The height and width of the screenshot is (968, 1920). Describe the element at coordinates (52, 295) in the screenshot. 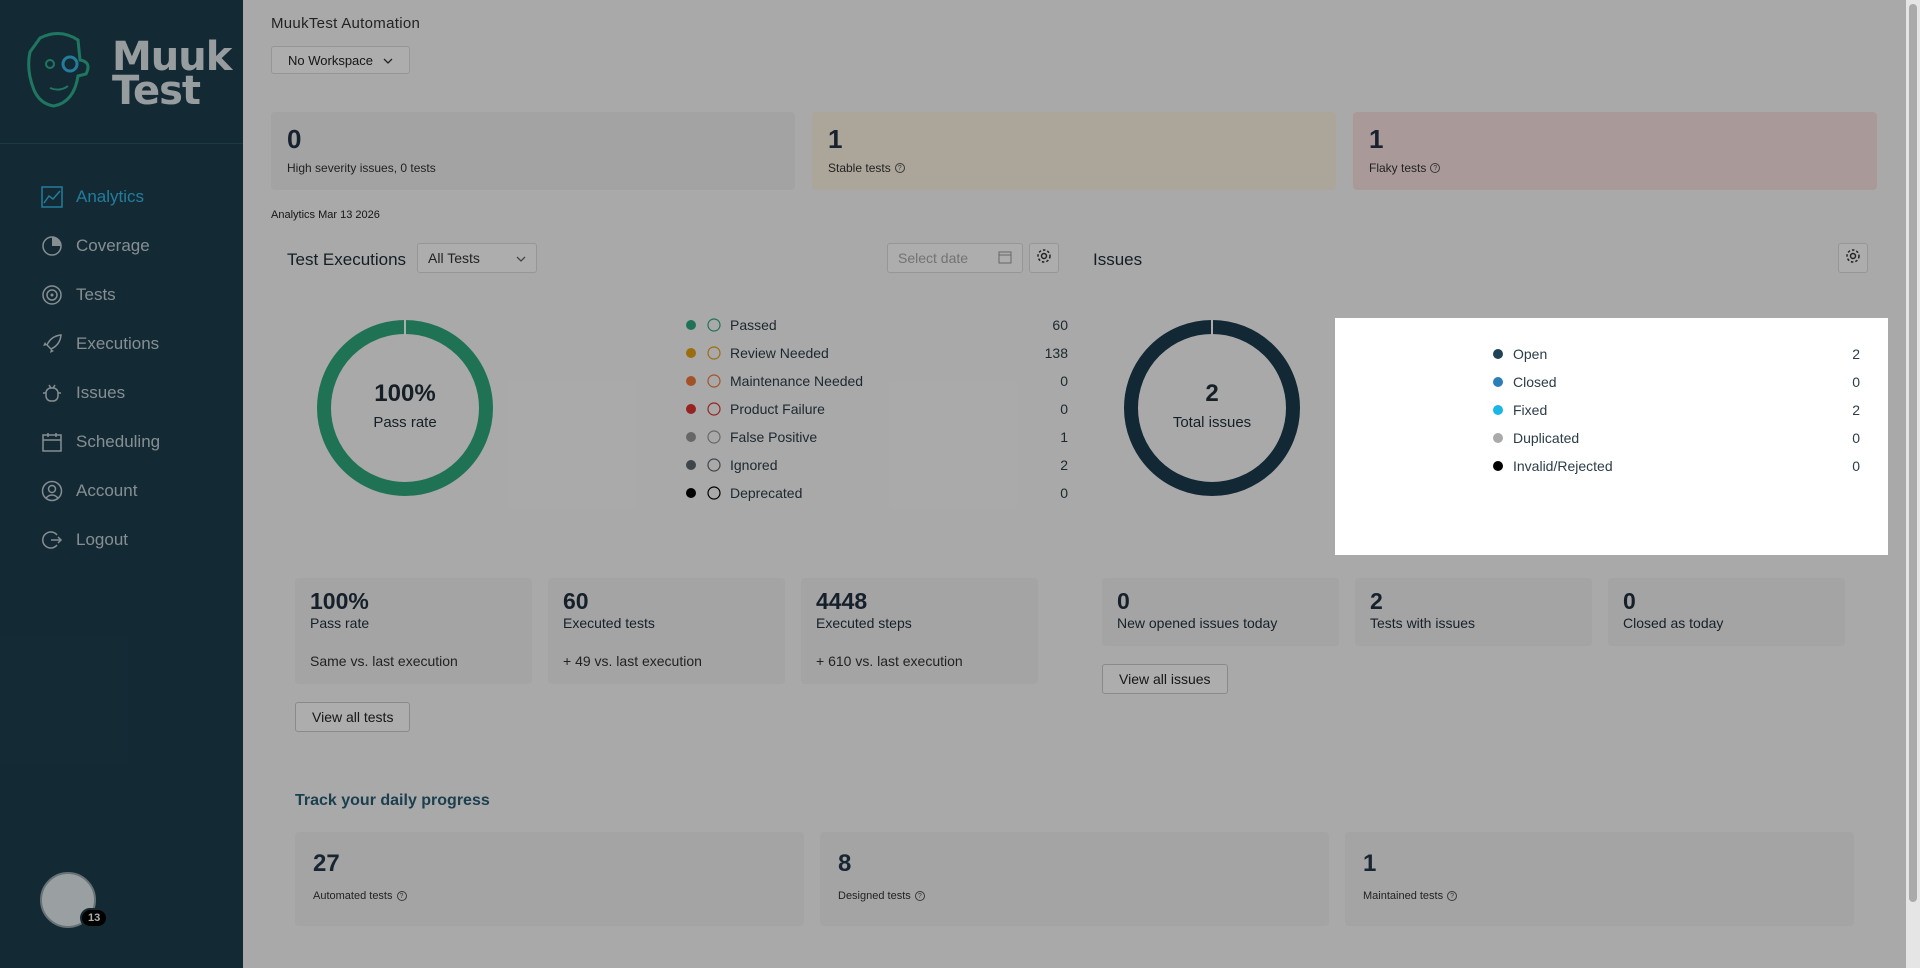

I see `target-icon` at that location.